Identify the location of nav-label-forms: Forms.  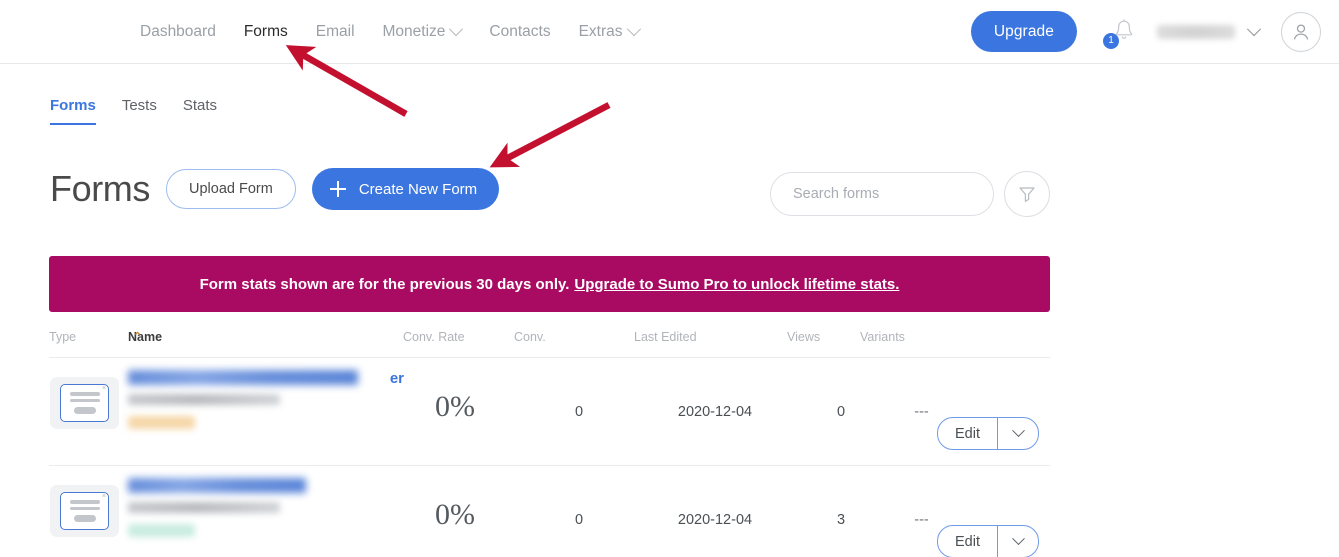
(265, 31).